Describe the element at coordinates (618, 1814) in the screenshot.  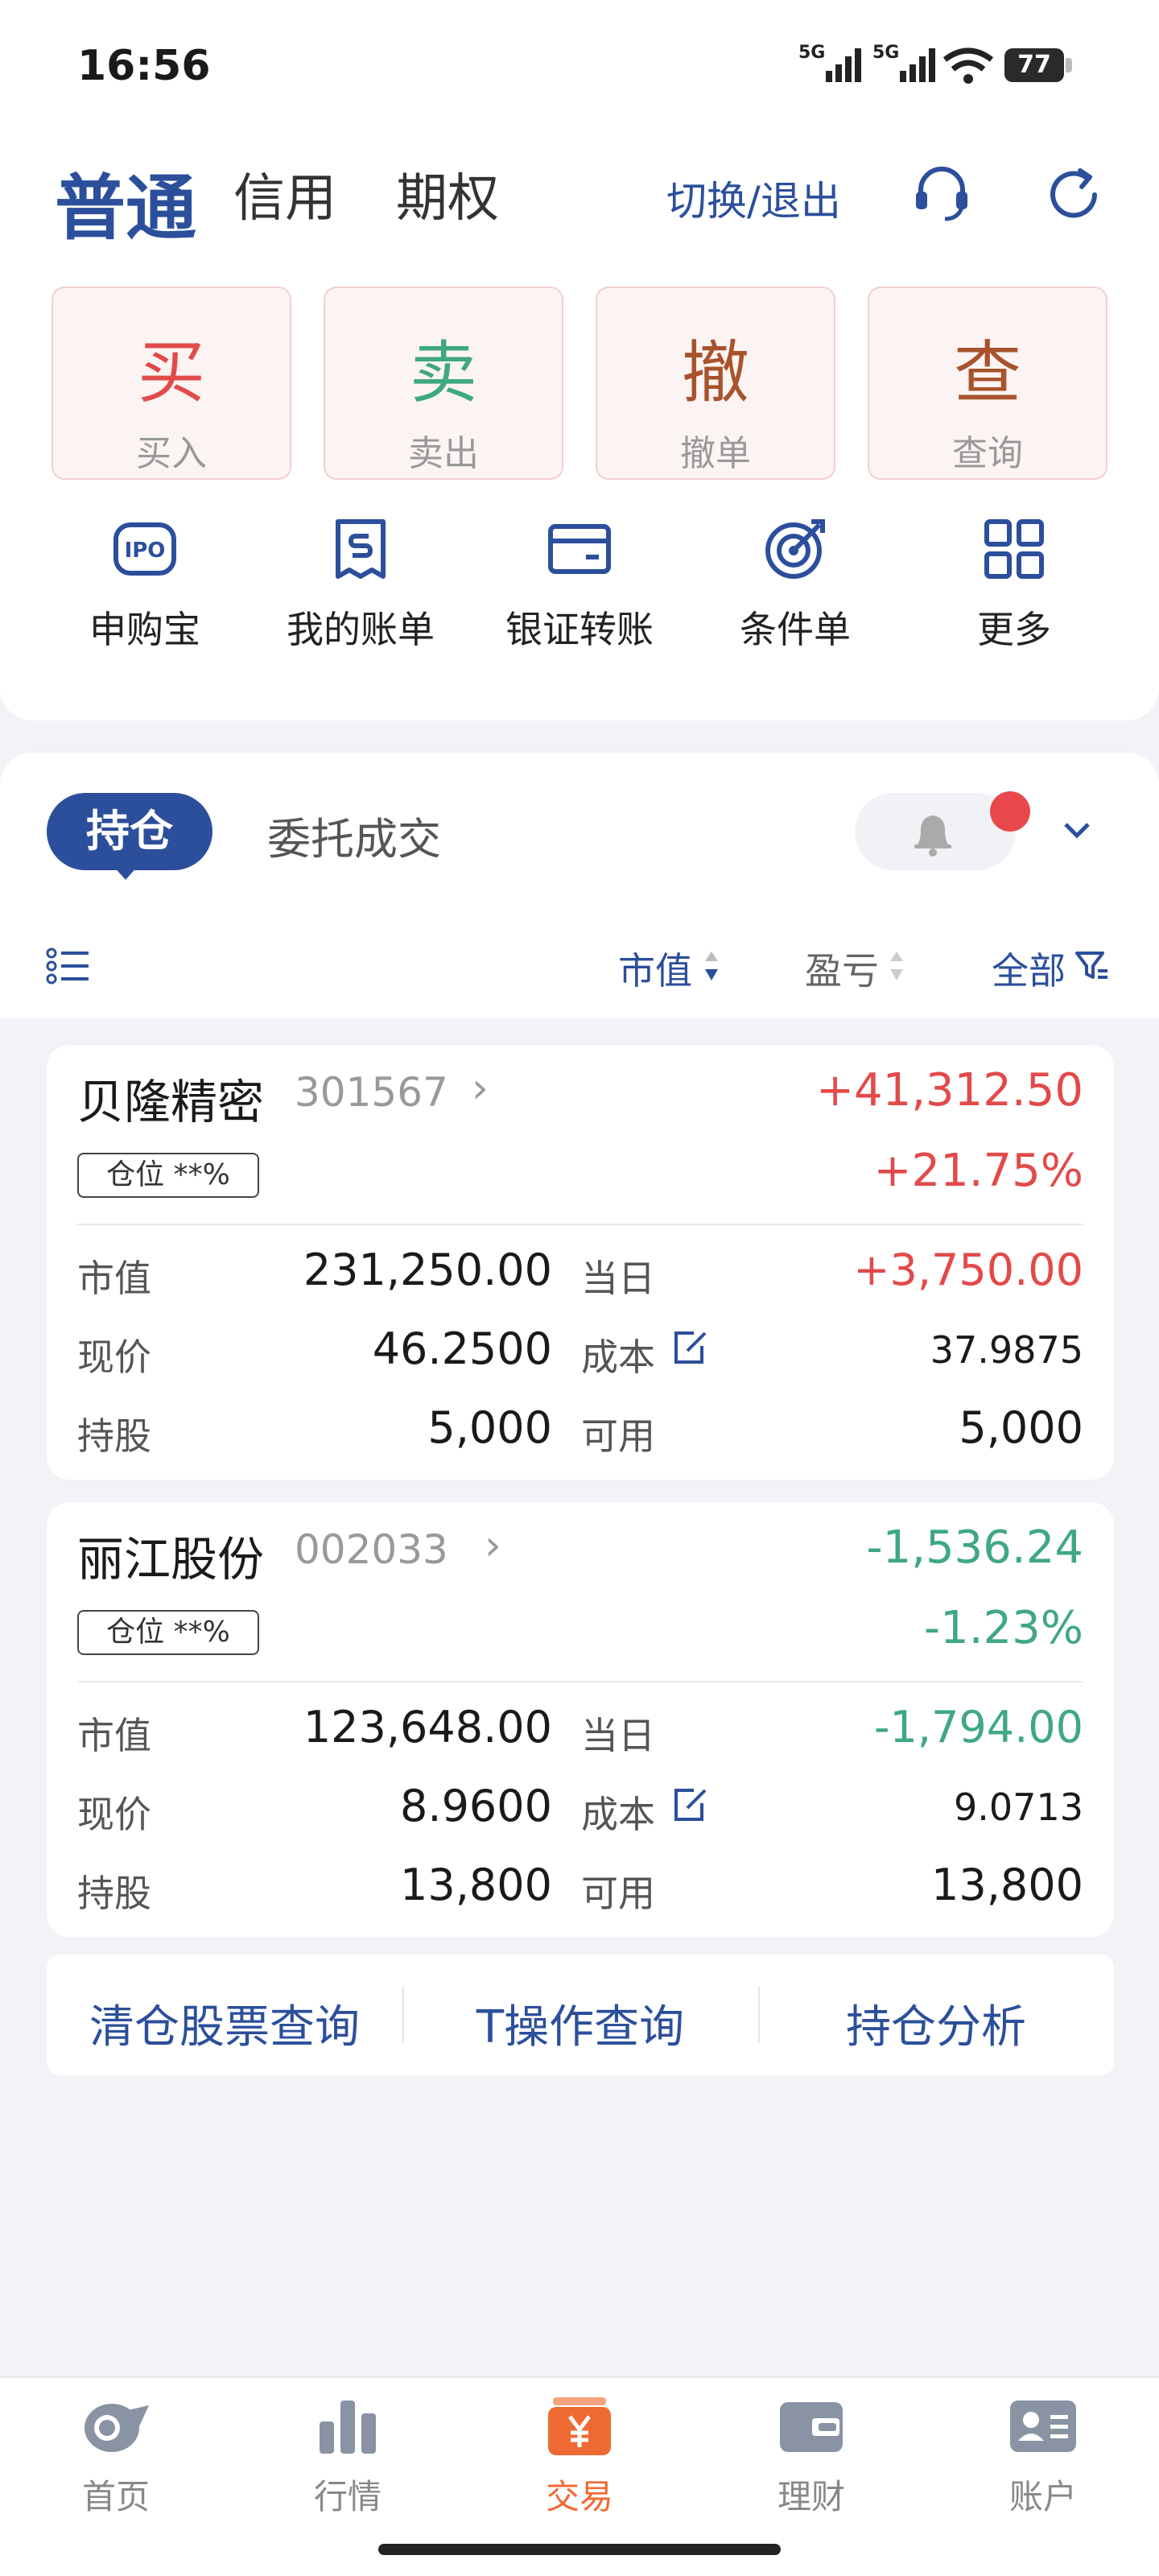
I see `label-cost: 成本` at that location.